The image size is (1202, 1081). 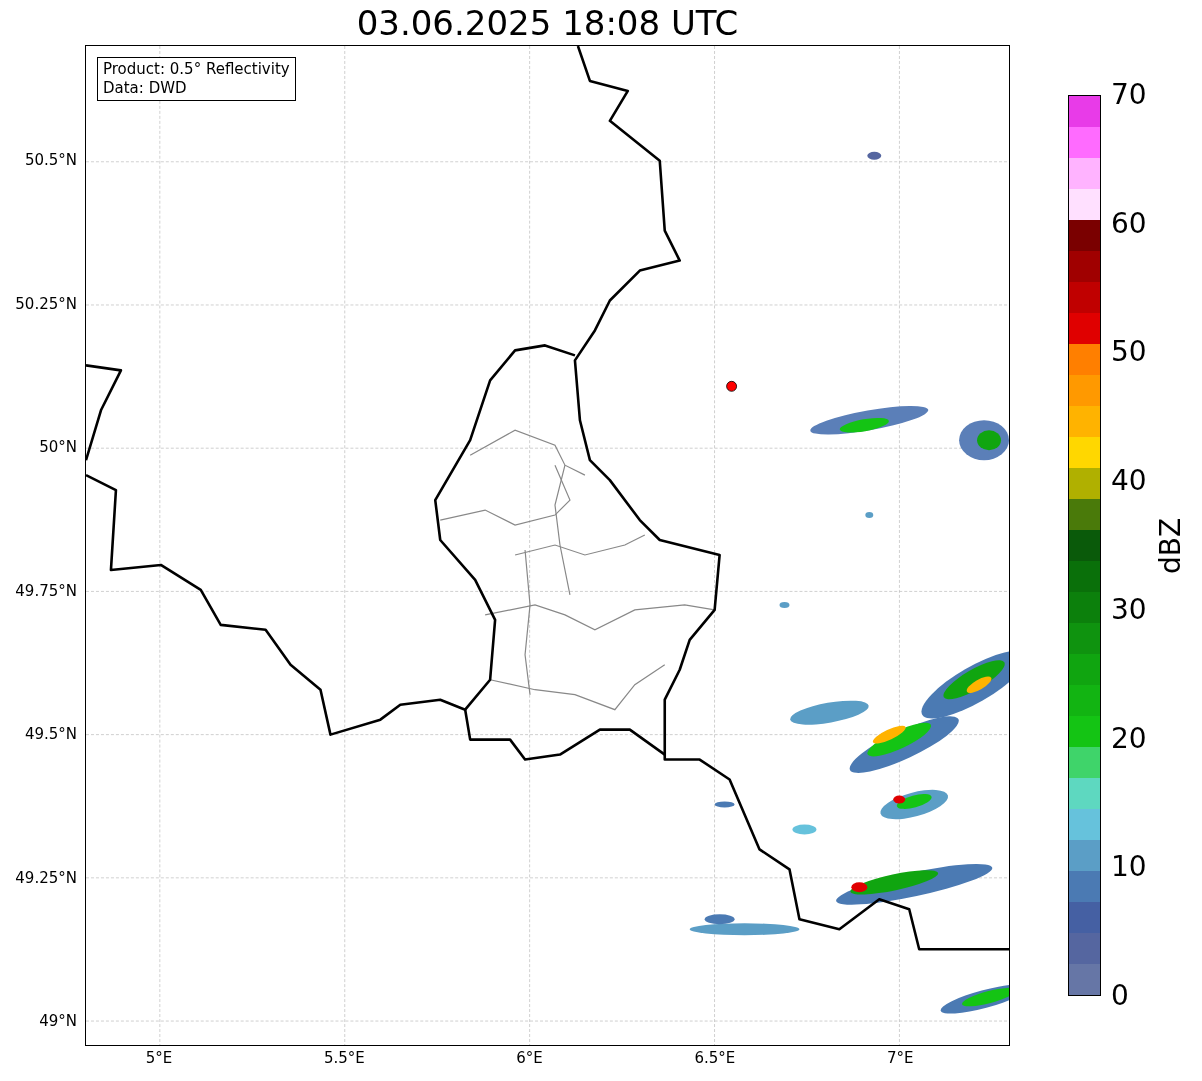 What do you see at coordinates (46, 591) in the screenshot?
I see `latitude-label: 49.75°N` at bounding box center [46, 591].